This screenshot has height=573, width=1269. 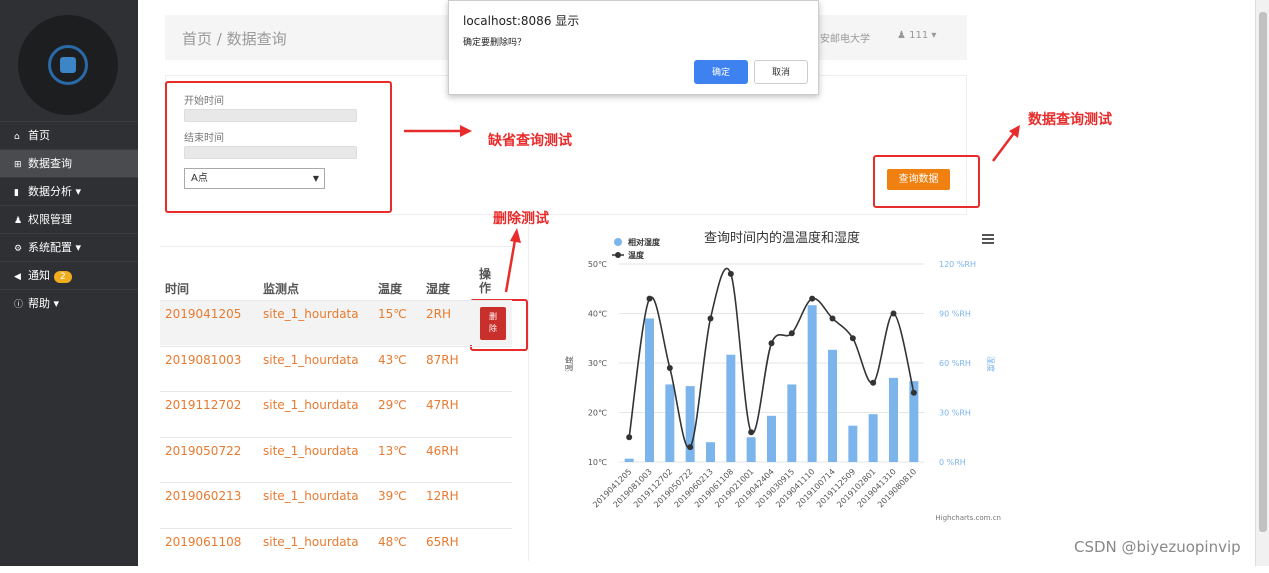 I want to click on sidebar-item-label: 系统配置 ▾, so click(x=55, y=247).